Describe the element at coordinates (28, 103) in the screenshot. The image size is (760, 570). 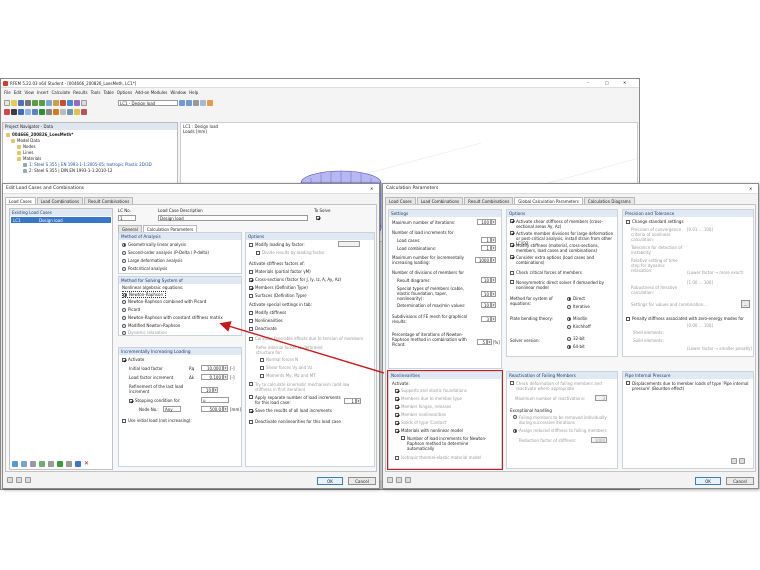
I see `print-icon` at that location.